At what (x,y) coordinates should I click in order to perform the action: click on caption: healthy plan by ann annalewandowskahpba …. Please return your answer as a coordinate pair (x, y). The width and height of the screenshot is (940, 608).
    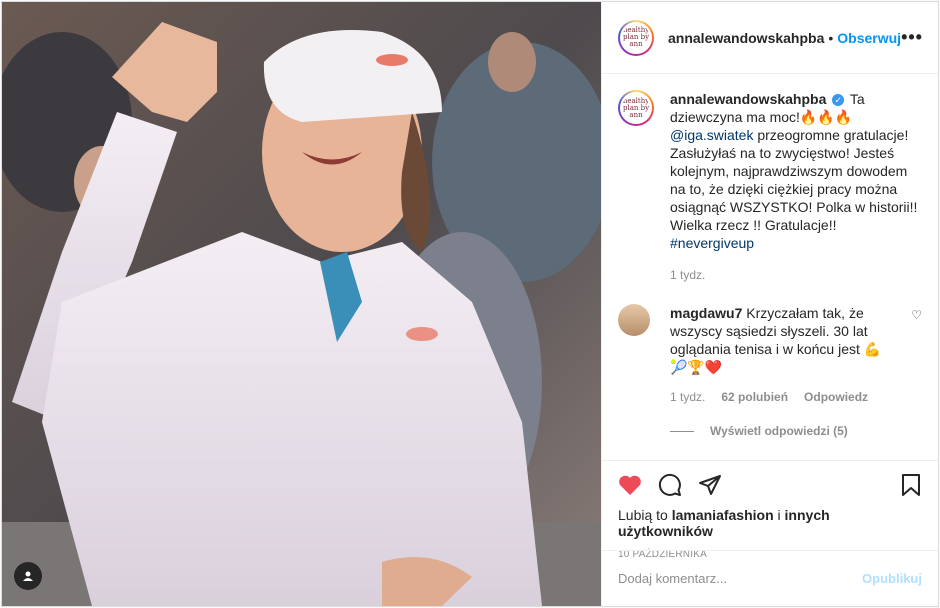
    Looking at the image, I should click on (770, 171).